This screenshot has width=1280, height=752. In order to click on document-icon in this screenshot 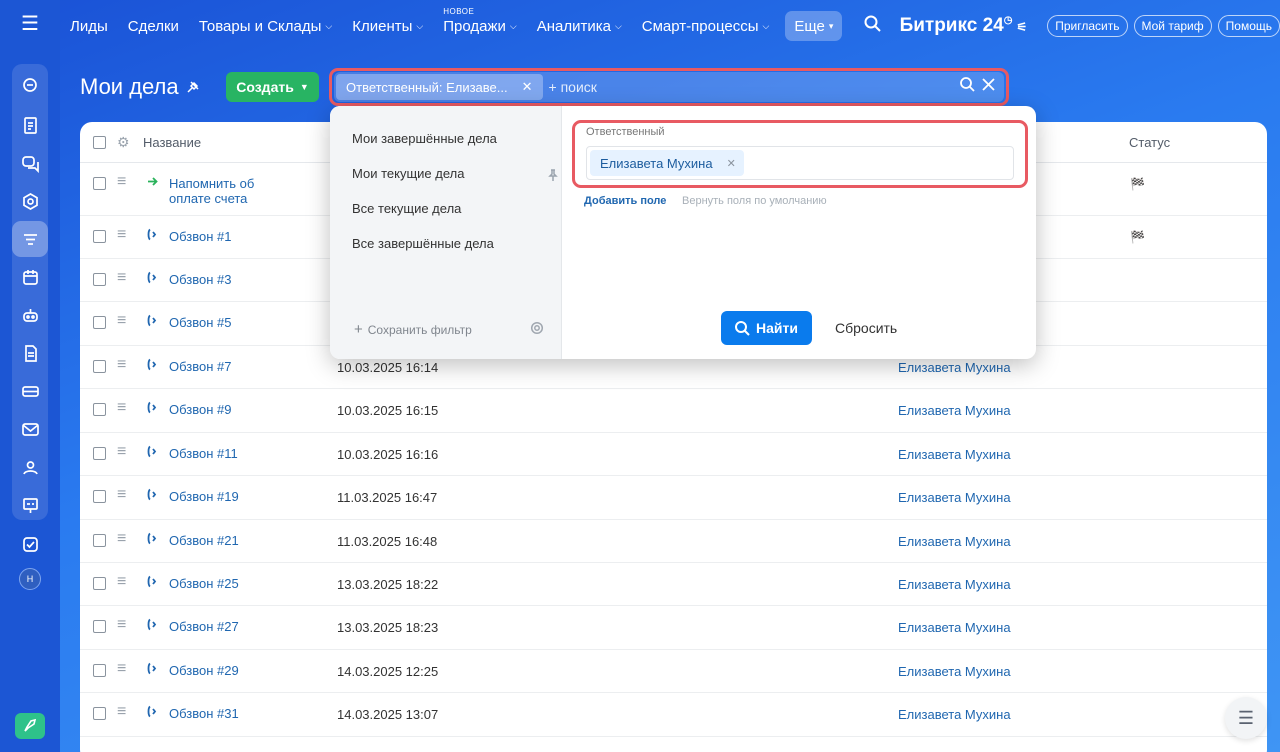, I will do `click(30, 125)`.